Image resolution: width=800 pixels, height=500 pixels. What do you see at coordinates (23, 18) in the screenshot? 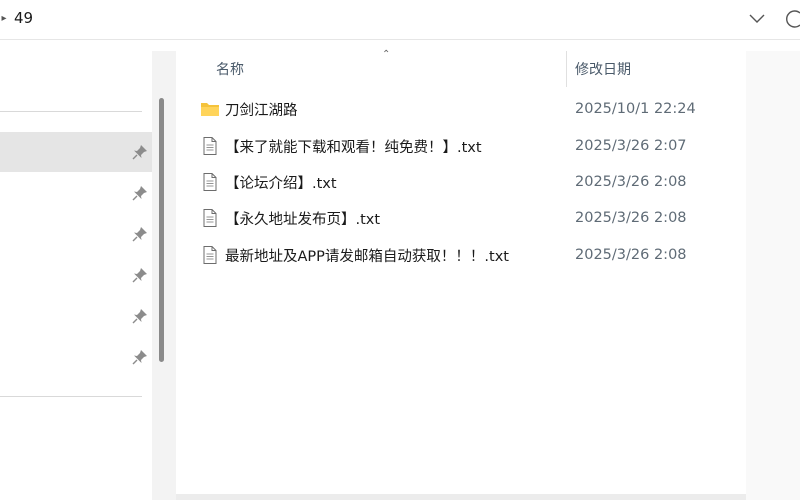
I see `breadcrumb-current-folder: 49` at bounding box center [23, 18].